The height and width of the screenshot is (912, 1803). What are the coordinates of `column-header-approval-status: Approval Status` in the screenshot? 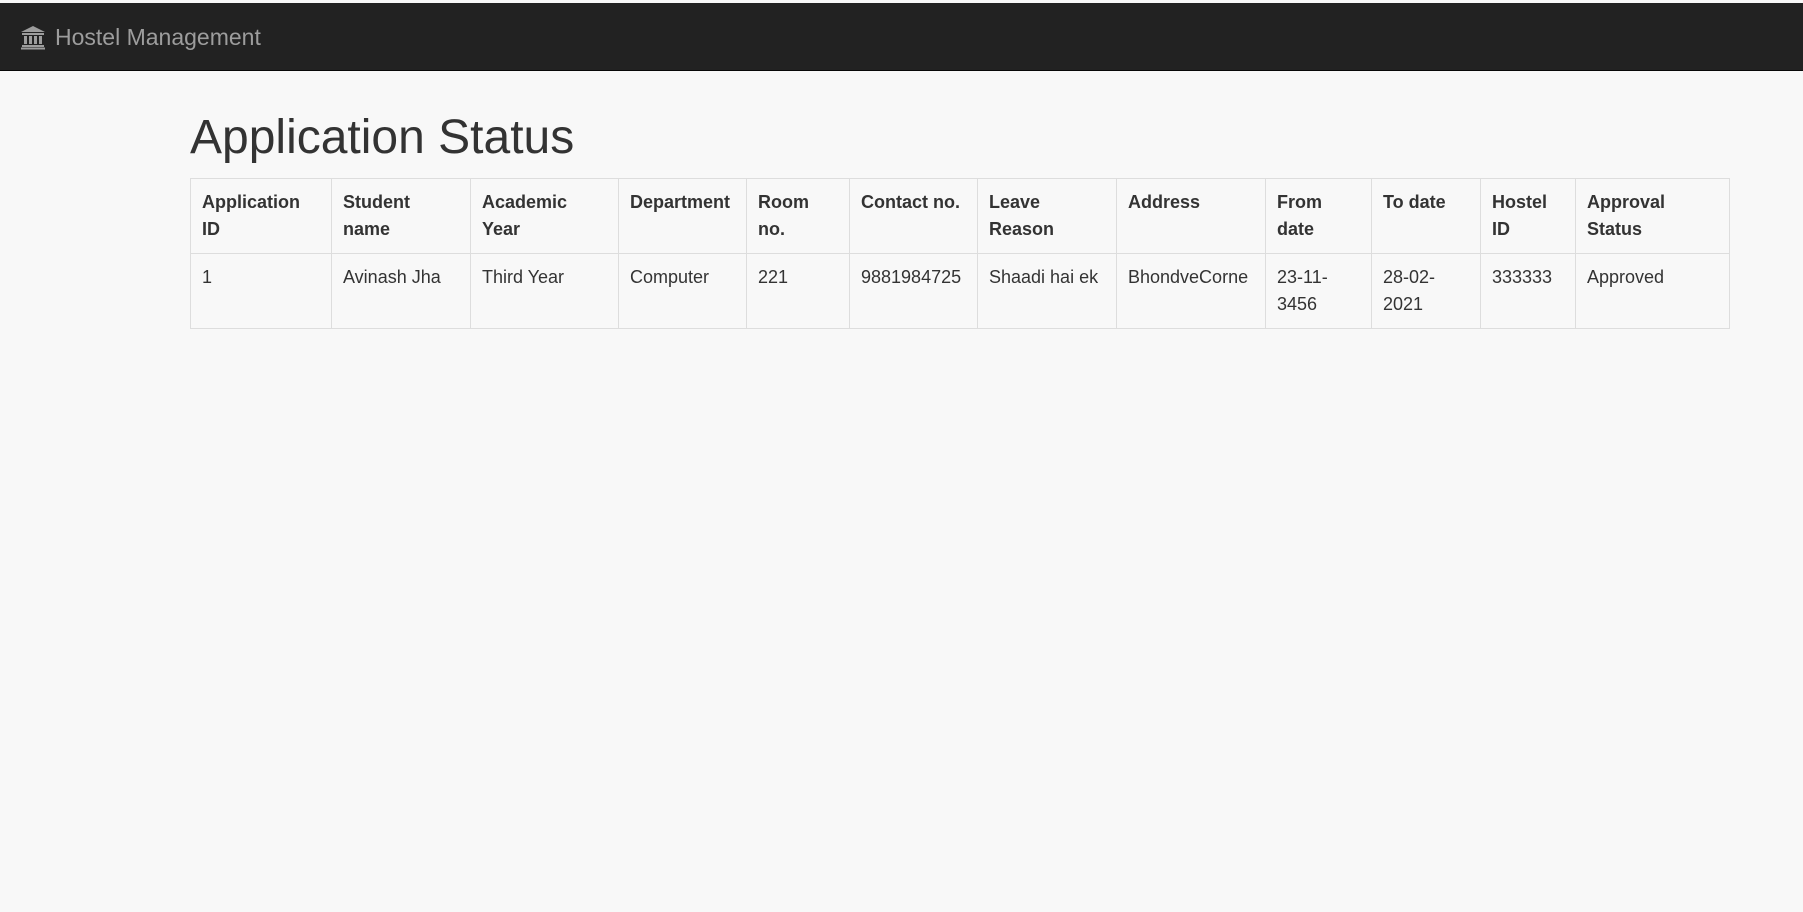 It's located at (1652, 216).